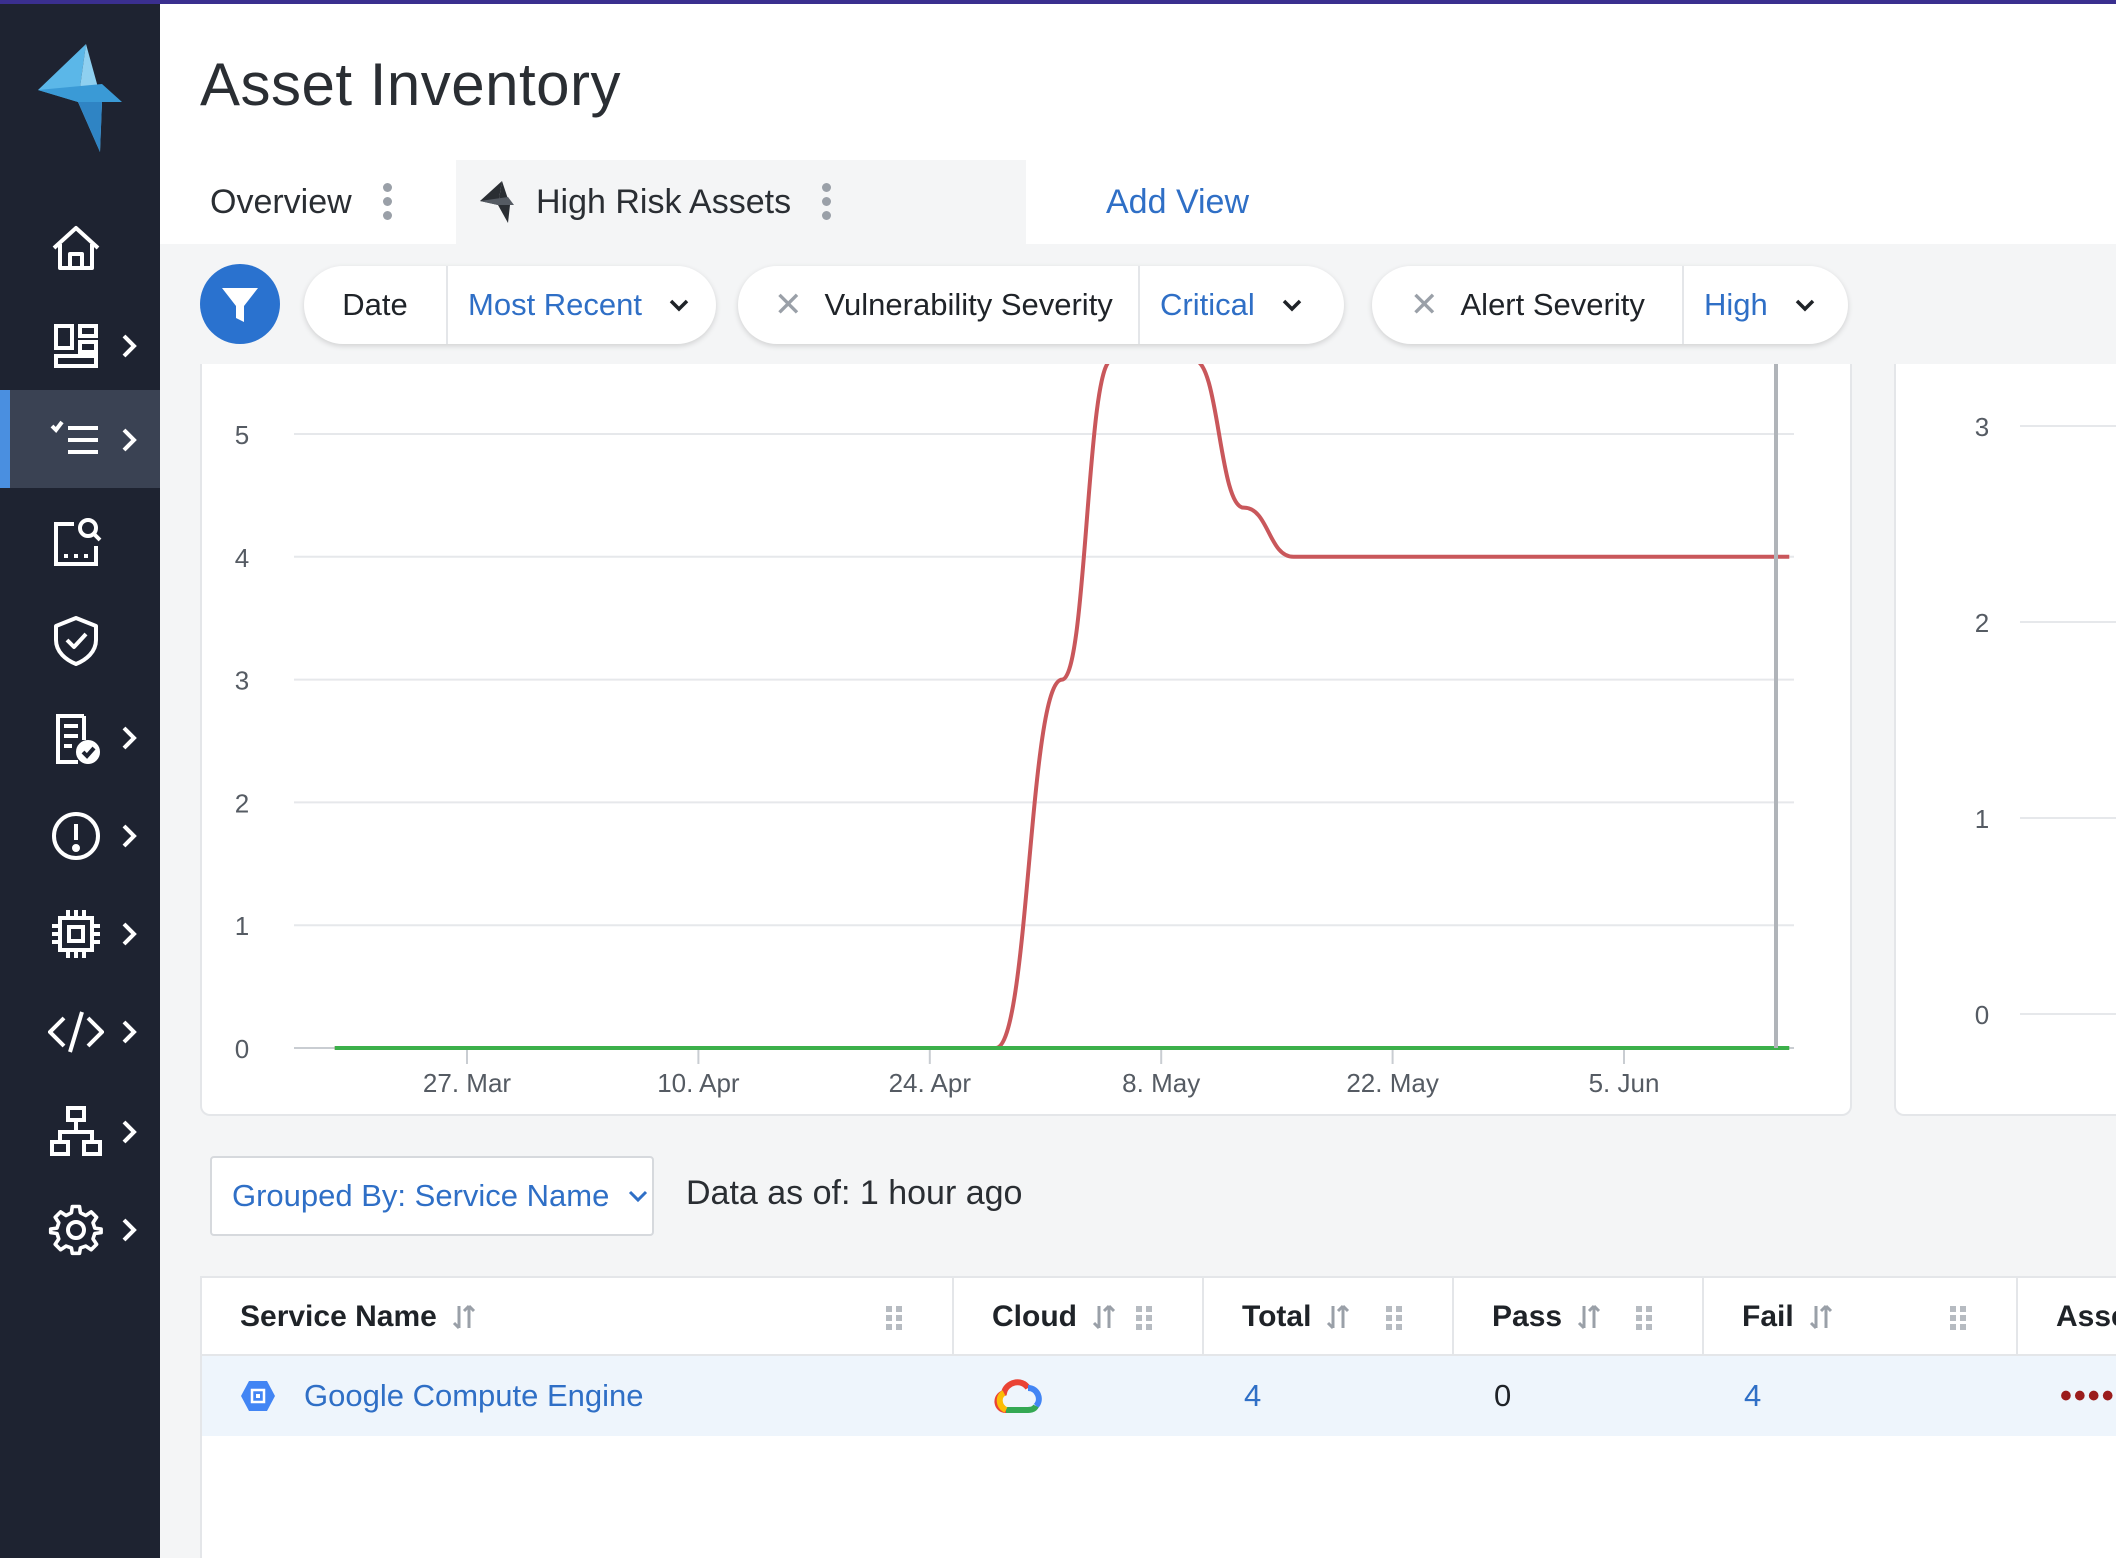 This screenshot has width=2116, height=1558. What do you see at coordinates (1034, 1316) in the screenshot?
I see `column-header-cloud-label: Cloud` at bounding box center [1034, 1316].